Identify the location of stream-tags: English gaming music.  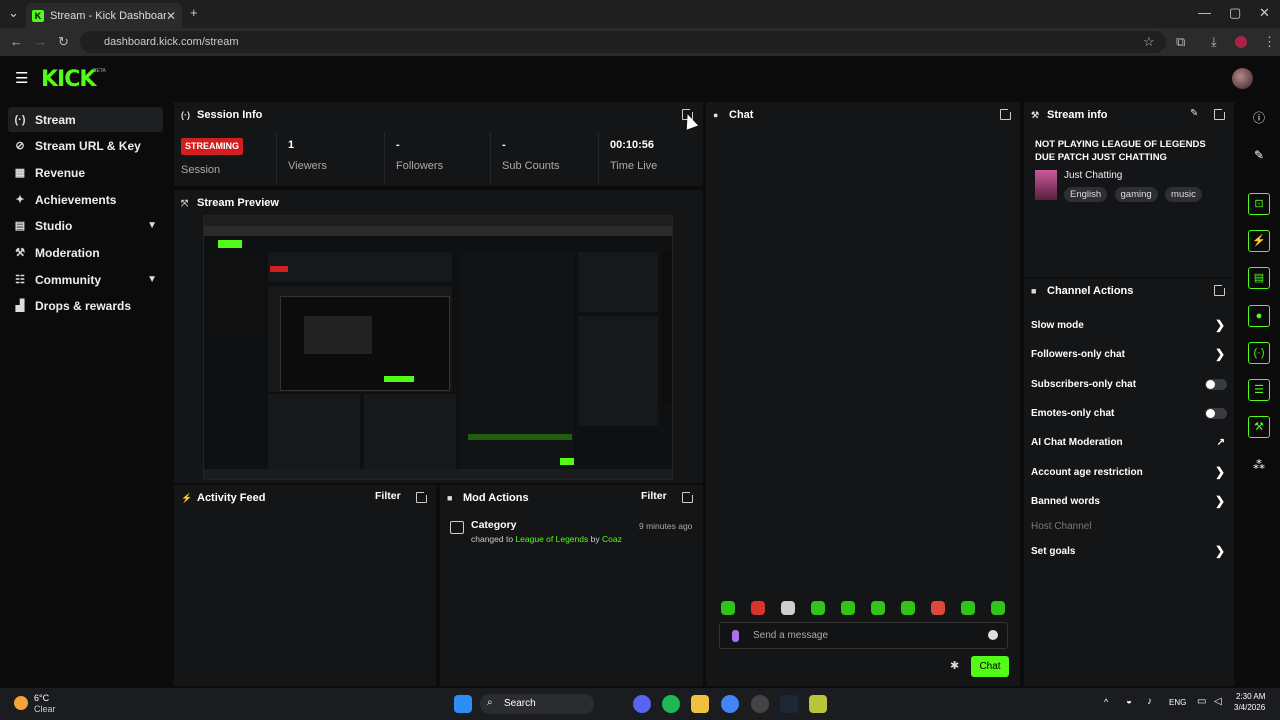
(1135, 194).